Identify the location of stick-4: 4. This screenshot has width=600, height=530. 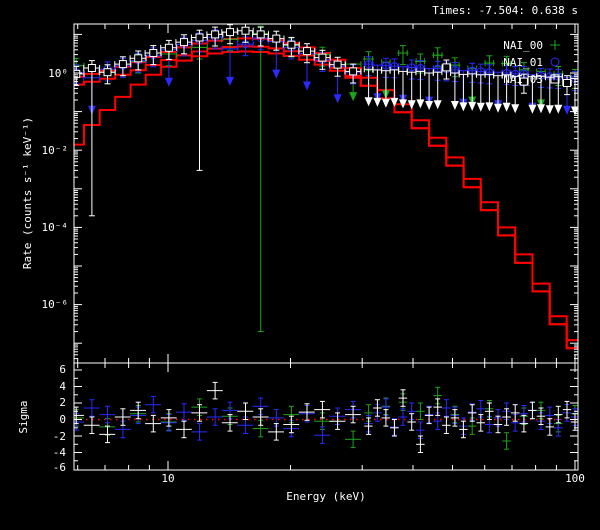
(62, 386).